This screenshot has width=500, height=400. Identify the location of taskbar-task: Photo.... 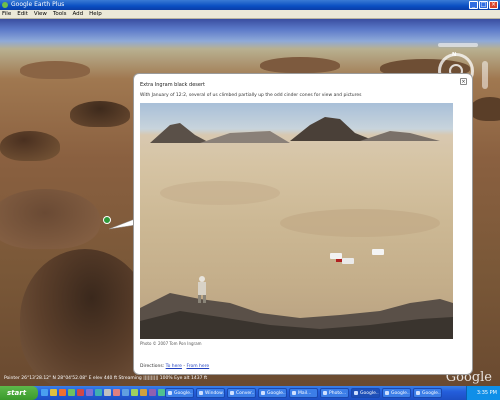
(334, 393).